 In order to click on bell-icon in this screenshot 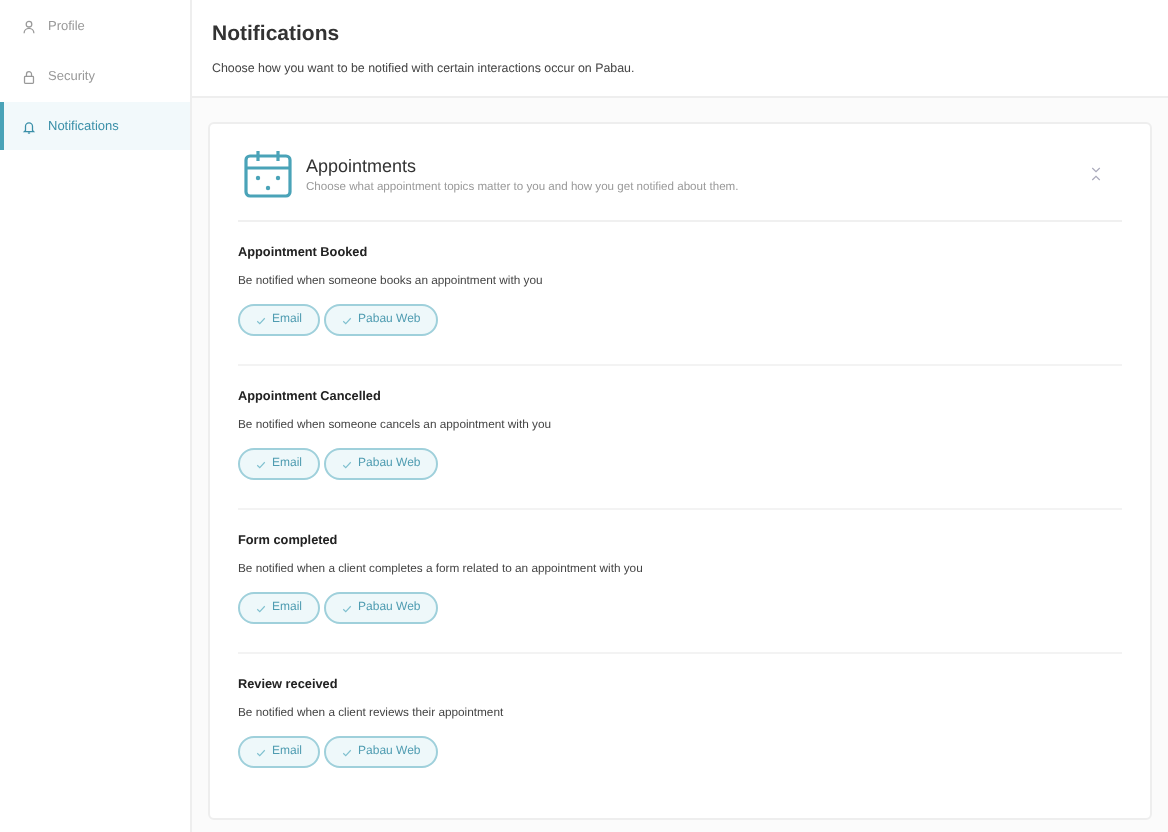, I will do `click(29, 126)`.